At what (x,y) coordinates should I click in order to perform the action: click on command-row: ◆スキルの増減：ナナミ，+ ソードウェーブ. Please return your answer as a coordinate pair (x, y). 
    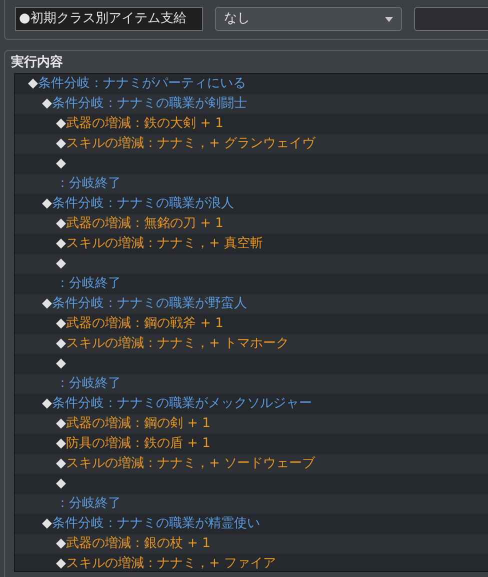
    Looking at the image, I should click on (251, 464).